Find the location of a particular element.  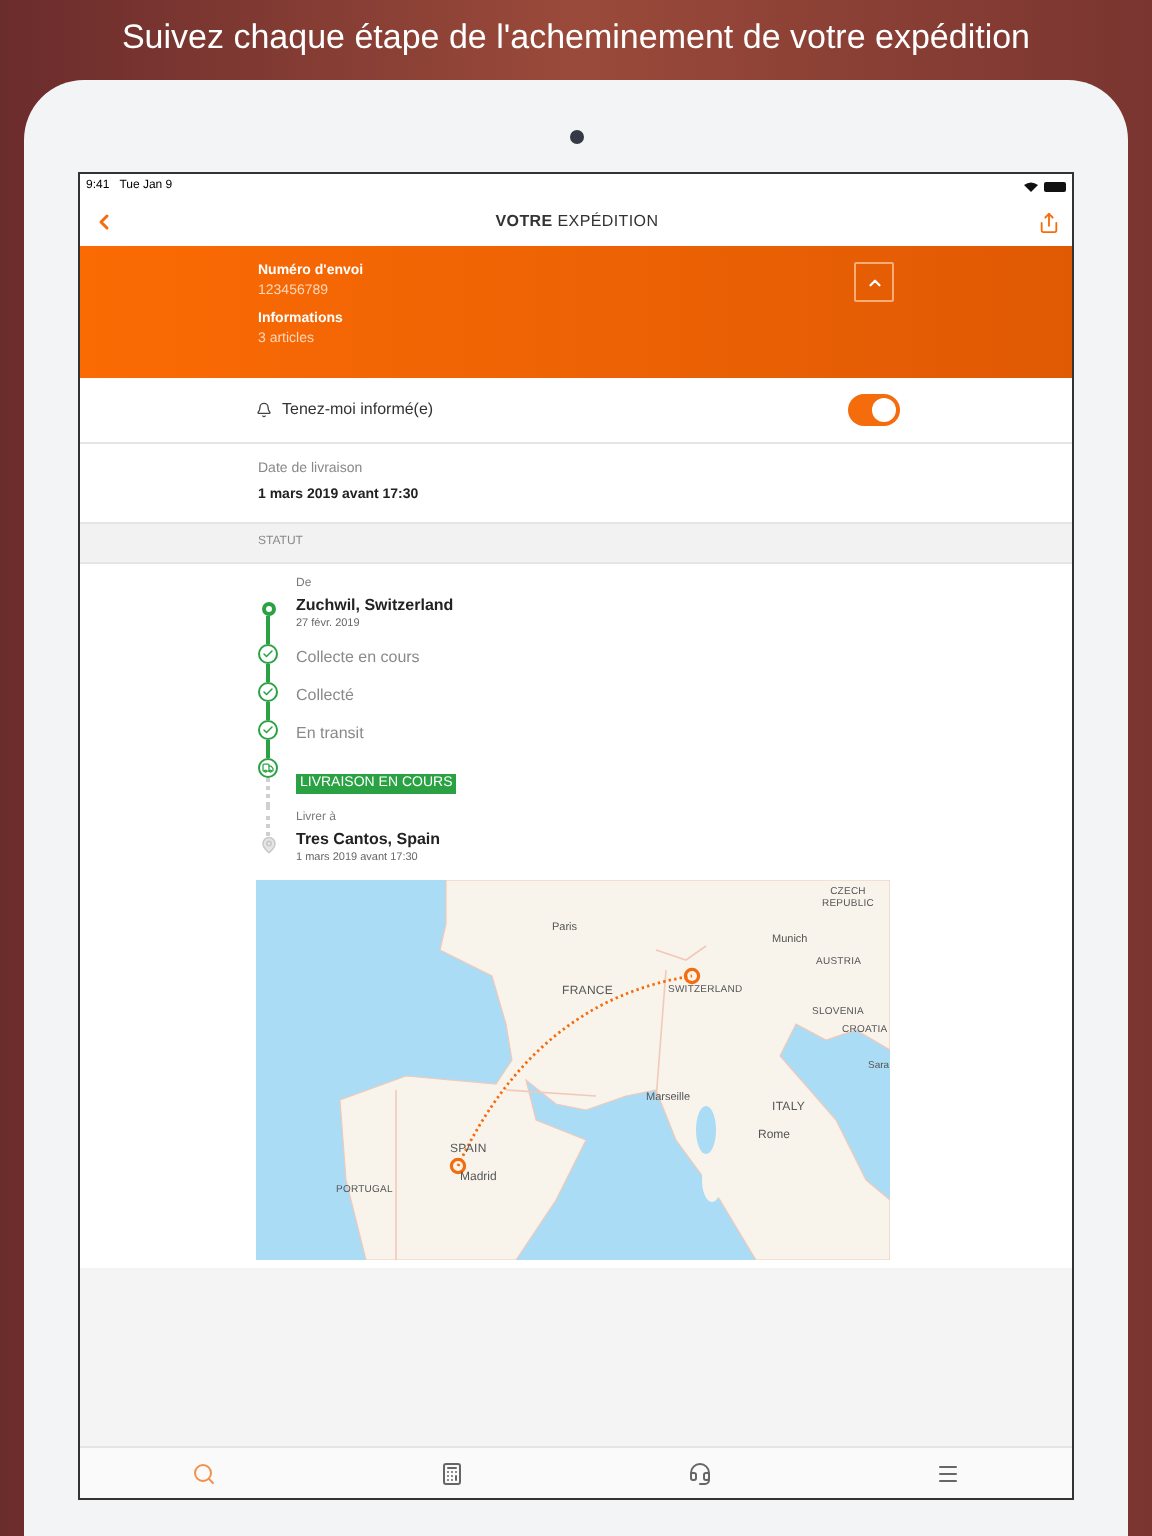

share-button is located at coordinates (1048, 222).